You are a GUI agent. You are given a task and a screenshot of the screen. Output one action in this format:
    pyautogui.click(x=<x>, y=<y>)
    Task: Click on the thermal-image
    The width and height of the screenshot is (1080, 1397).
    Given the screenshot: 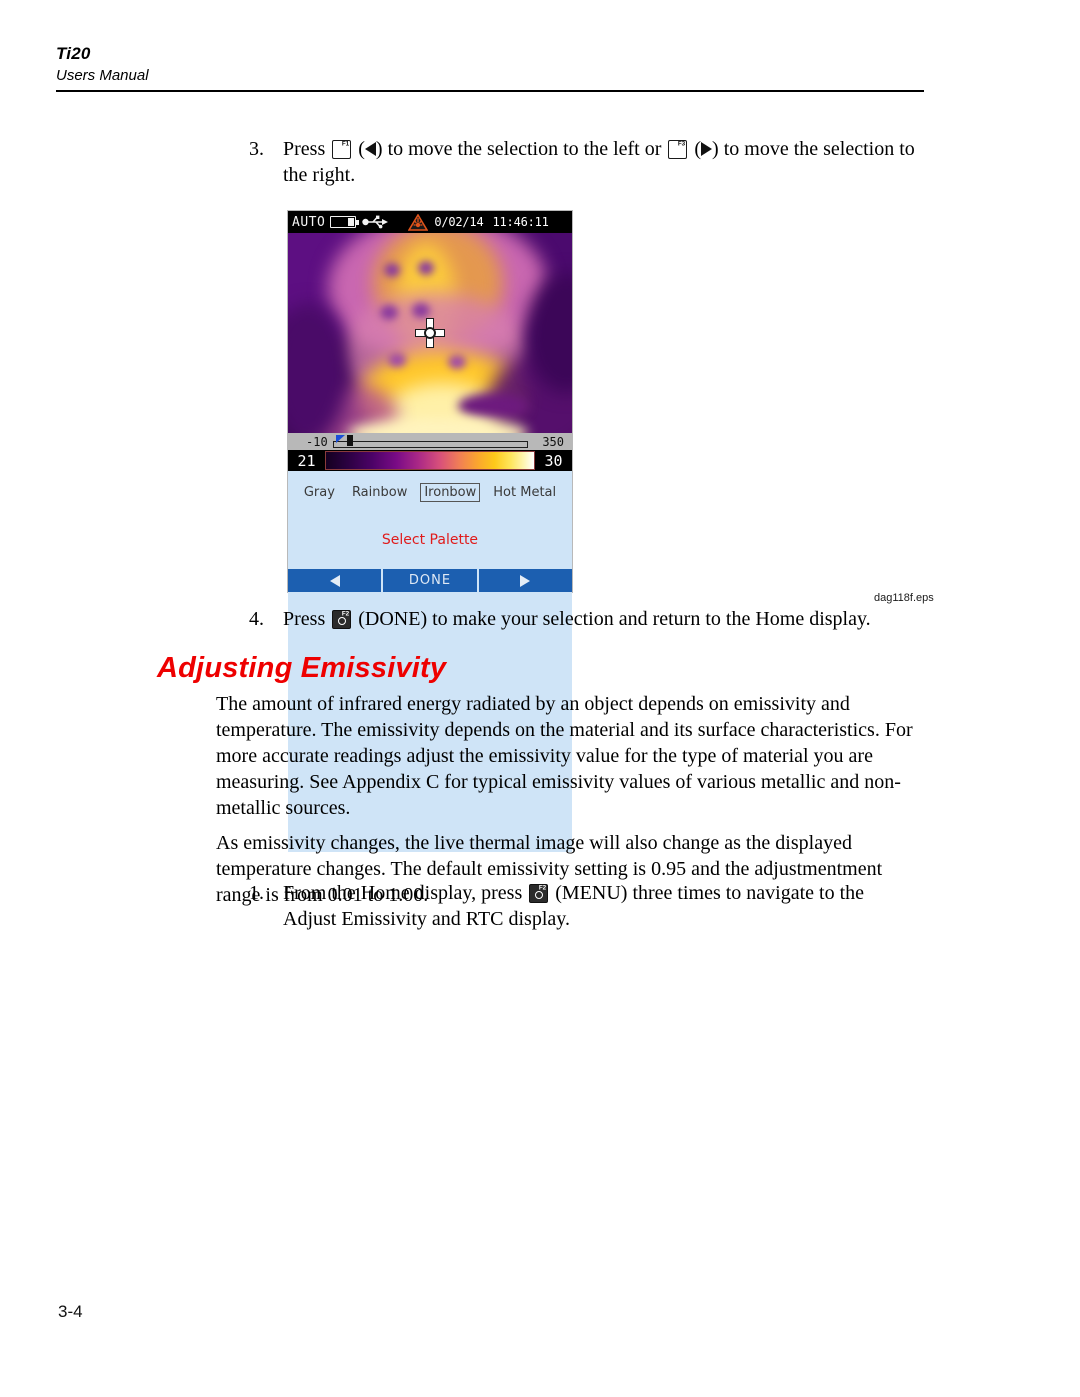 What is the action you would take?
    pyautogui.click(x=430, y=333)
    